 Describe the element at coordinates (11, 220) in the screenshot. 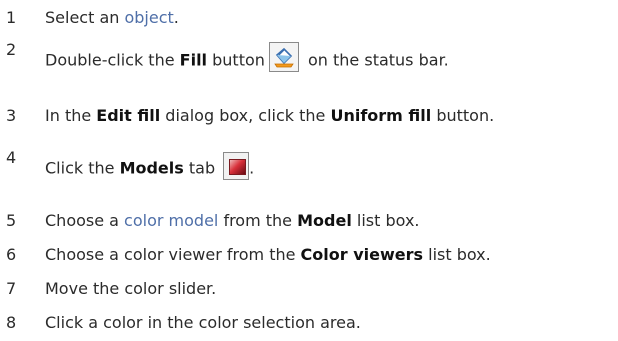

I see `step-number: 5` at that location.